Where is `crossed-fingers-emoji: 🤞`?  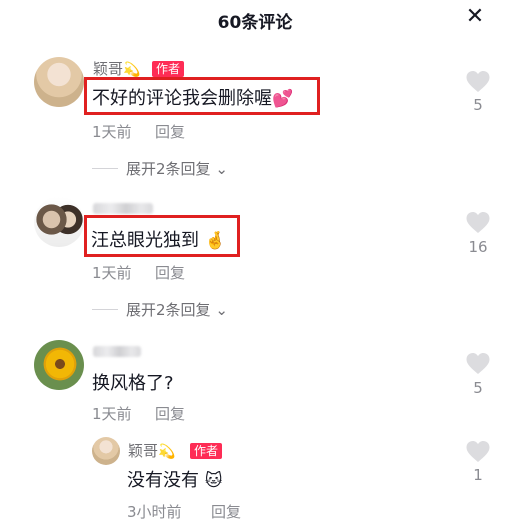 crossed-fingers-emoji: 🤞 is located at coordinates (215, 241).